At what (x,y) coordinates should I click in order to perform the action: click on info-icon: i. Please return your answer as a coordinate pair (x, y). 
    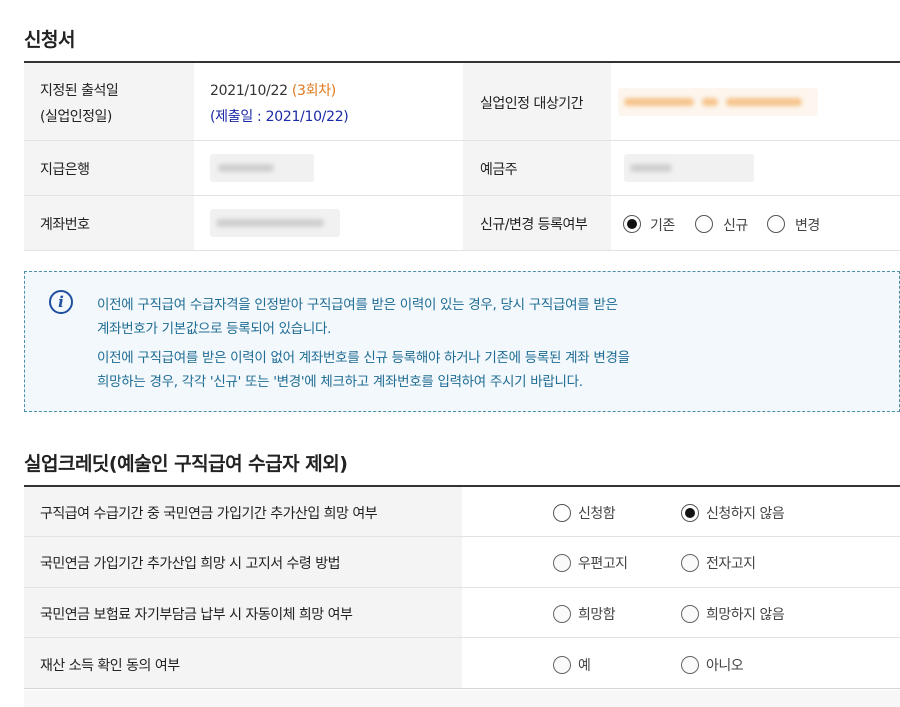
    Looking at the image, I should click on (61, 302).